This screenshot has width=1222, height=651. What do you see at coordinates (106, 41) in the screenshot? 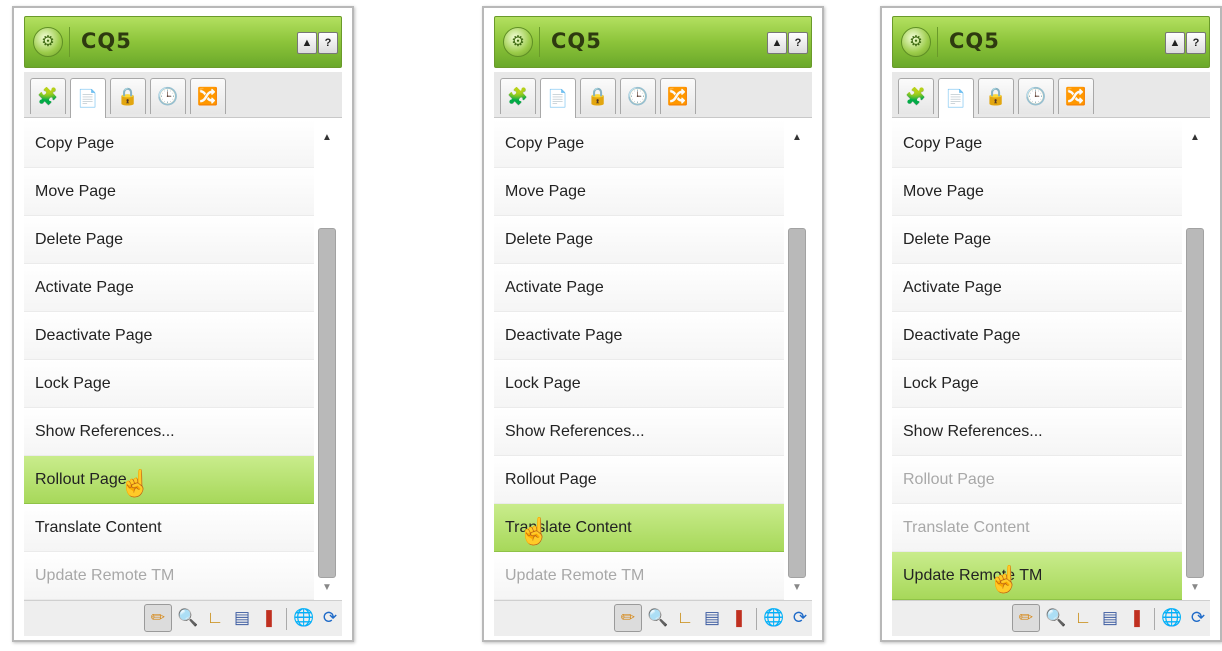
I see `sidekick-title: CQ5` at bounding box center [106, 41].